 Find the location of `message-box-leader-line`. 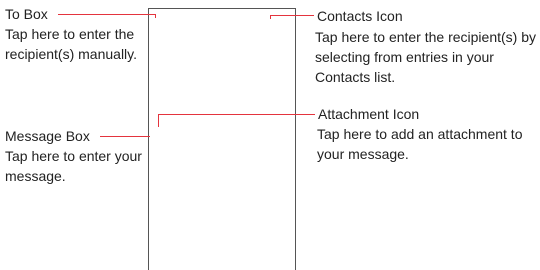

message-box-leader-line is located at coordinates (125, 136).